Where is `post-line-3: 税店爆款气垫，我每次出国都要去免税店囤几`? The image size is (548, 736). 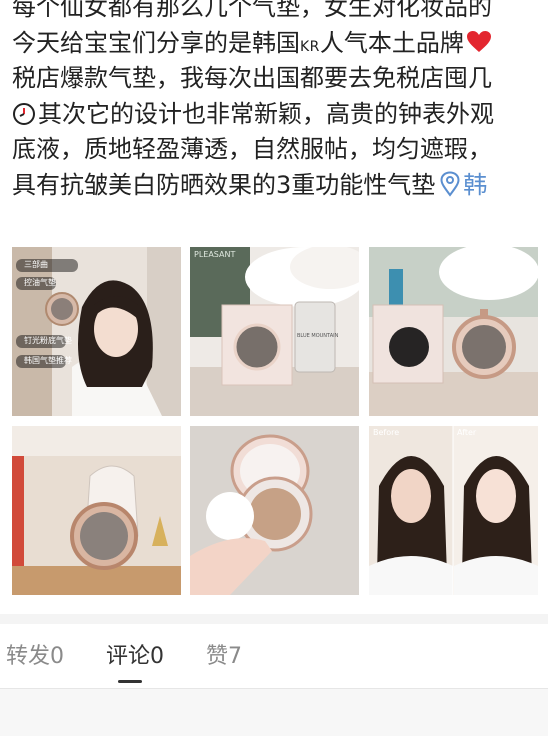 post-line-3: 税店爆款气垫，我每次出国都要去免税店囤几 is located at coordinates (252, 78).